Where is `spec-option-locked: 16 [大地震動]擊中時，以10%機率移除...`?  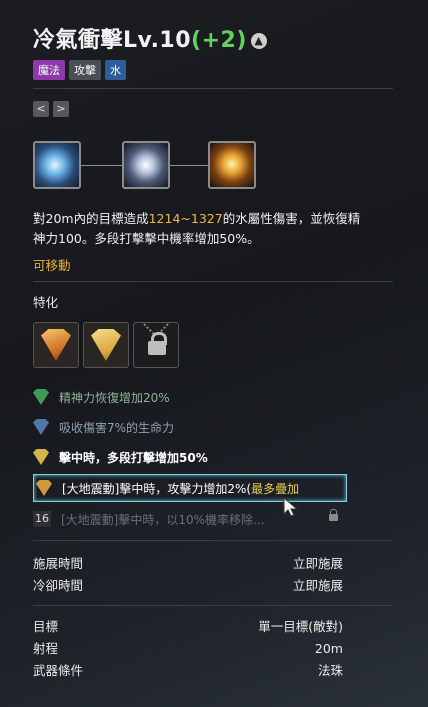 spec-option-locked: 16 [大地震動]擊中時，以10%機率移除... is located at coordinates (213, 519).